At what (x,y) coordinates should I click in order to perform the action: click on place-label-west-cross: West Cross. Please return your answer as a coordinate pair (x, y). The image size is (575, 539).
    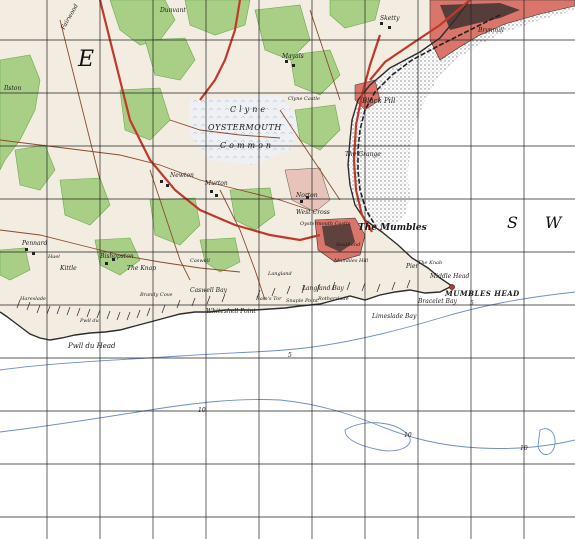
    Looking at the image, I should click on (313, 212).